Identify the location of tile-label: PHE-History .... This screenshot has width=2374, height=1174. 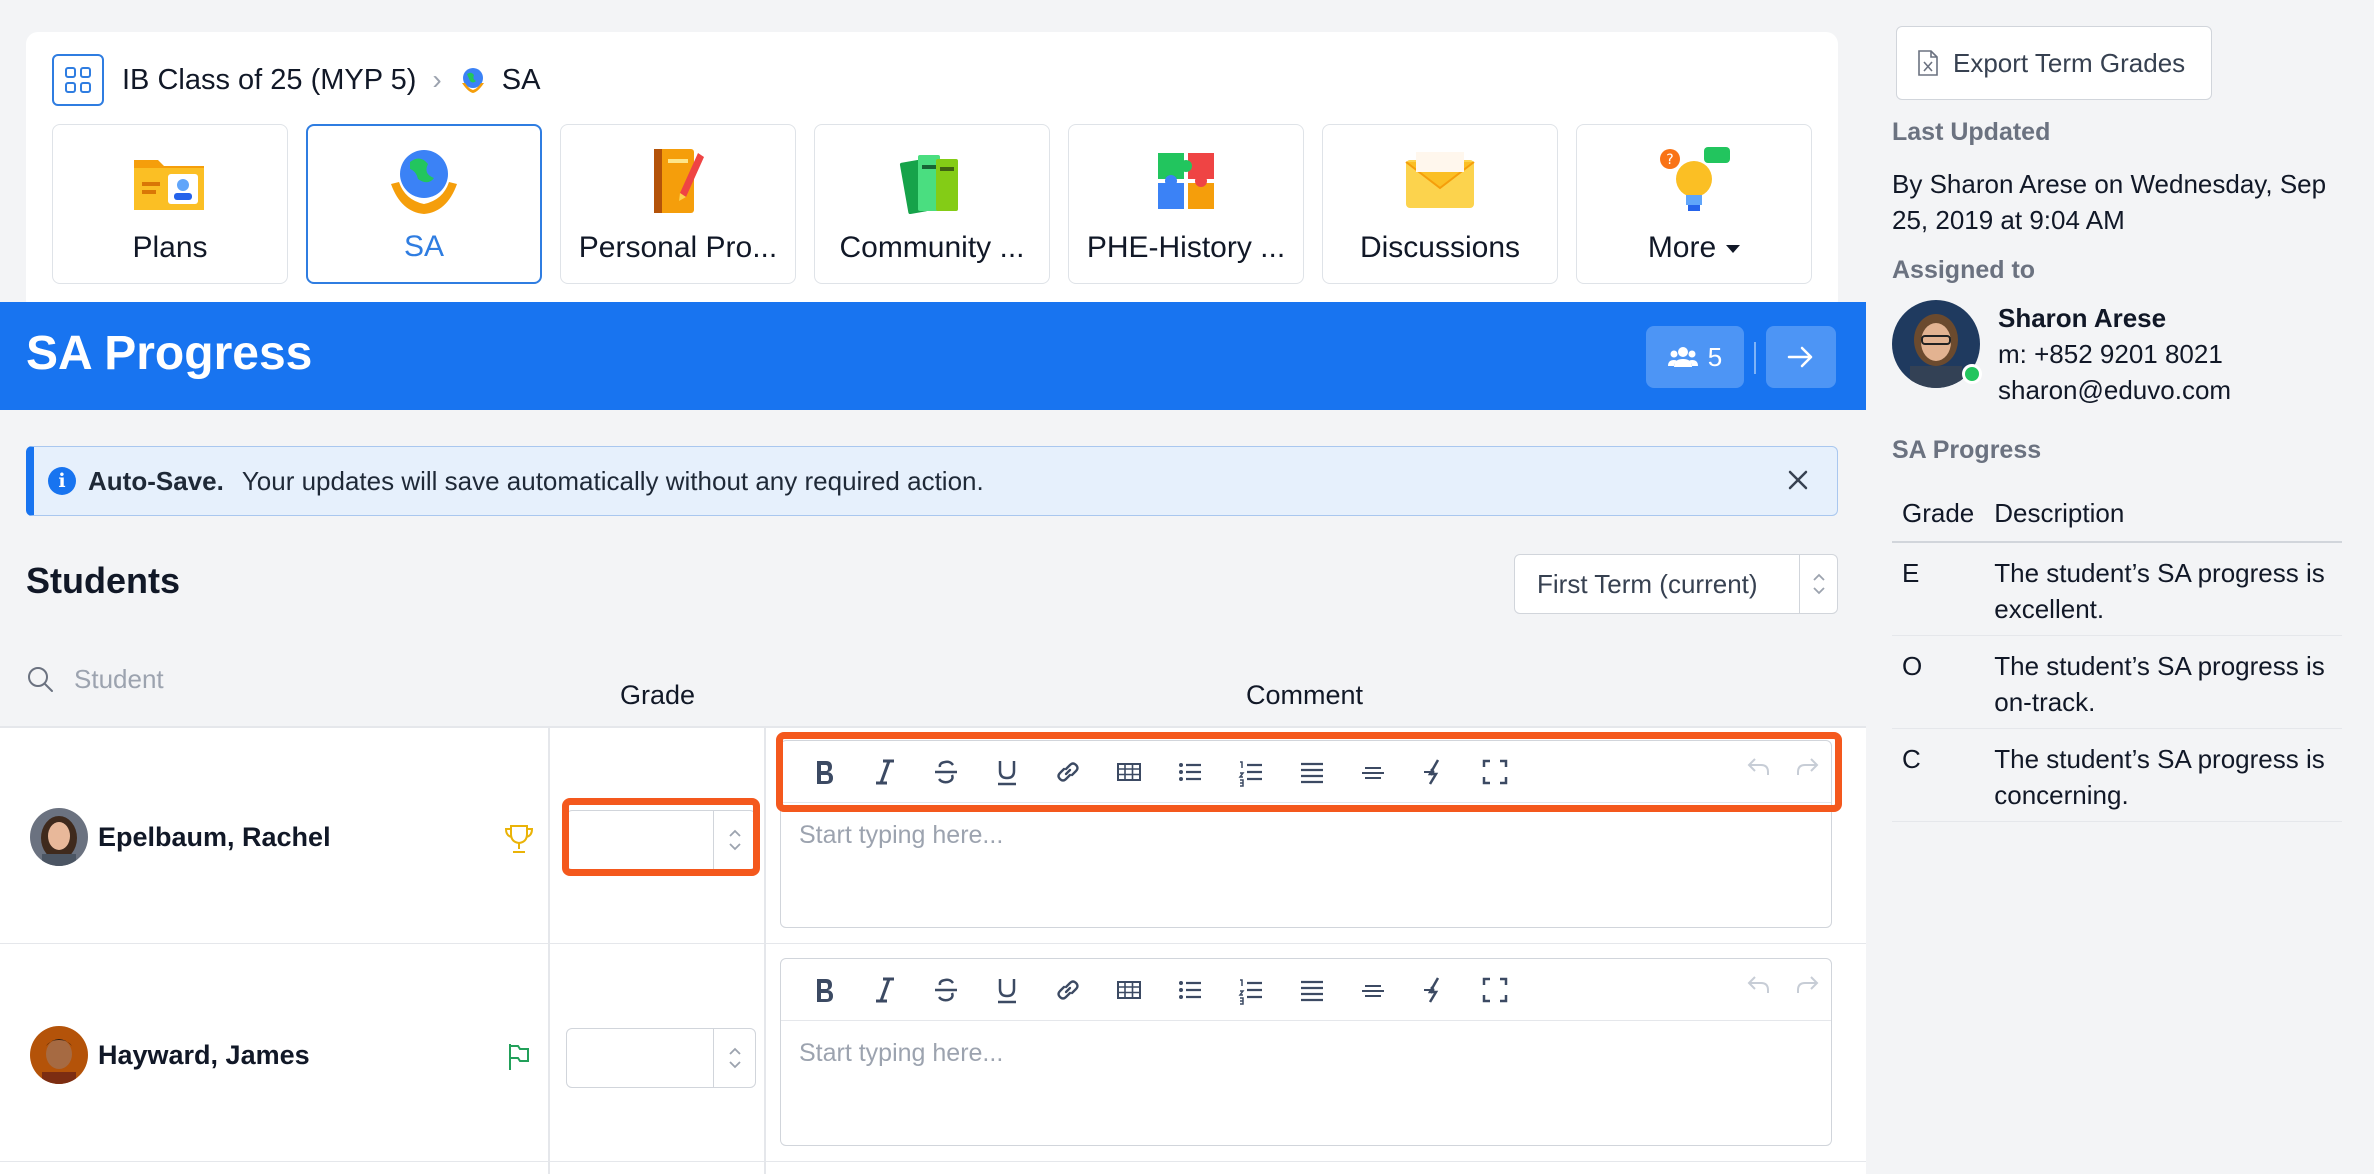
(1186, 247).